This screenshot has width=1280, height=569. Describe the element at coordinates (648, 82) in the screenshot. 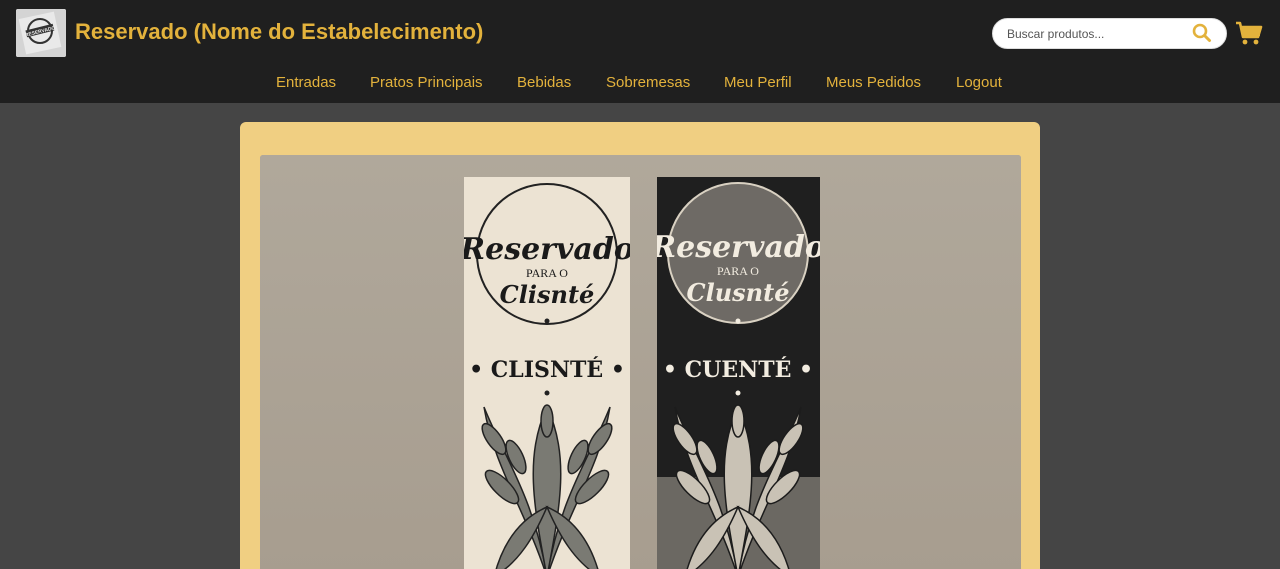

I see `nav-sobremesas: Sobremesas` at that location.